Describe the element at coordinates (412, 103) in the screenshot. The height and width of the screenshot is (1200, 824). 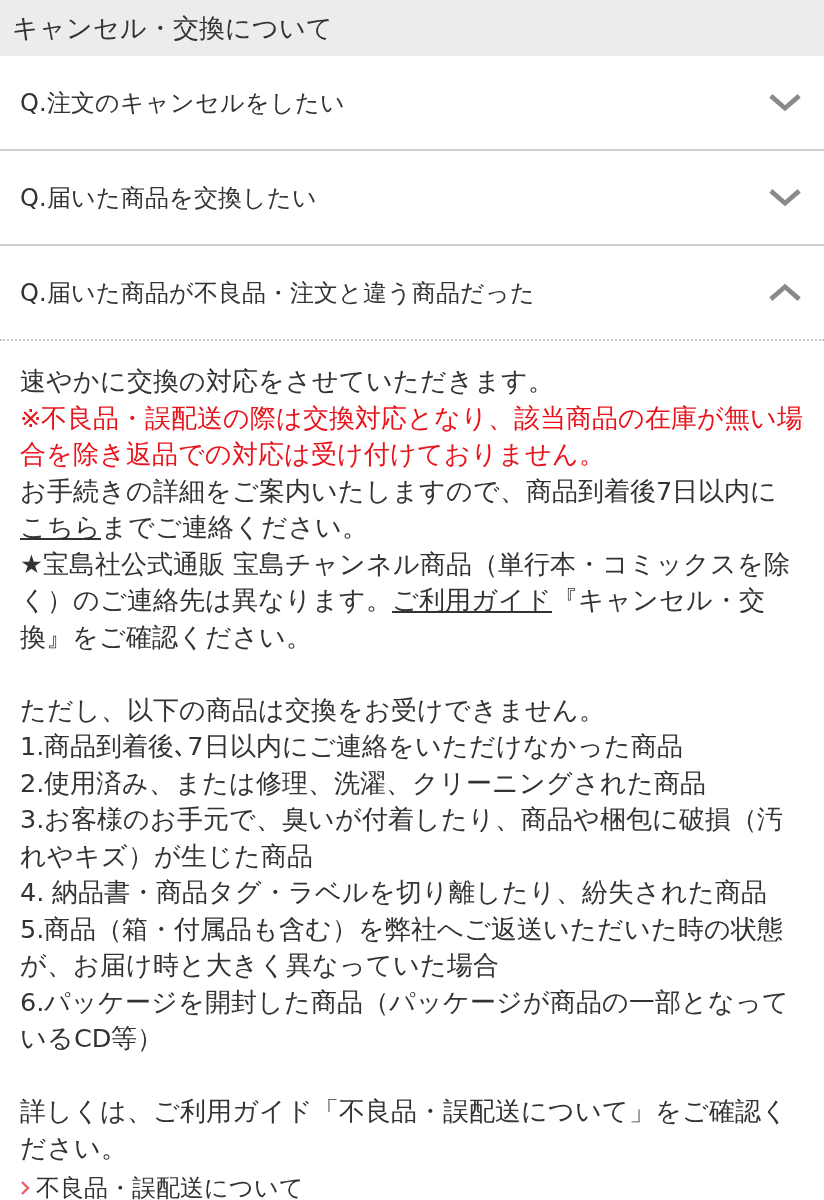
I see `faq-question: Q.注文のキャンセルをしたい` at that location.